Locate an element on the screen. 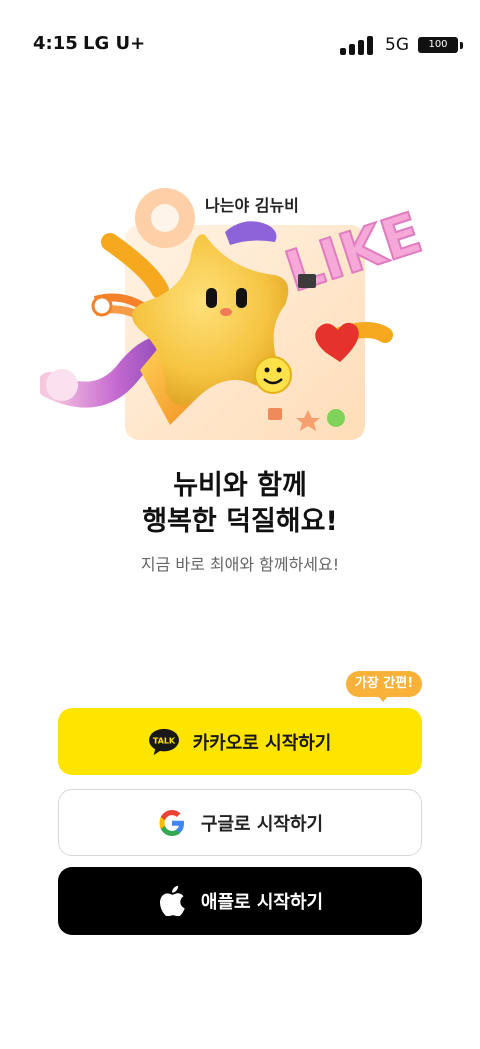 Image resolution: width=480 pixels, height=1049 pixels. status-time: 4:15 is located at coordinates (55, 43).